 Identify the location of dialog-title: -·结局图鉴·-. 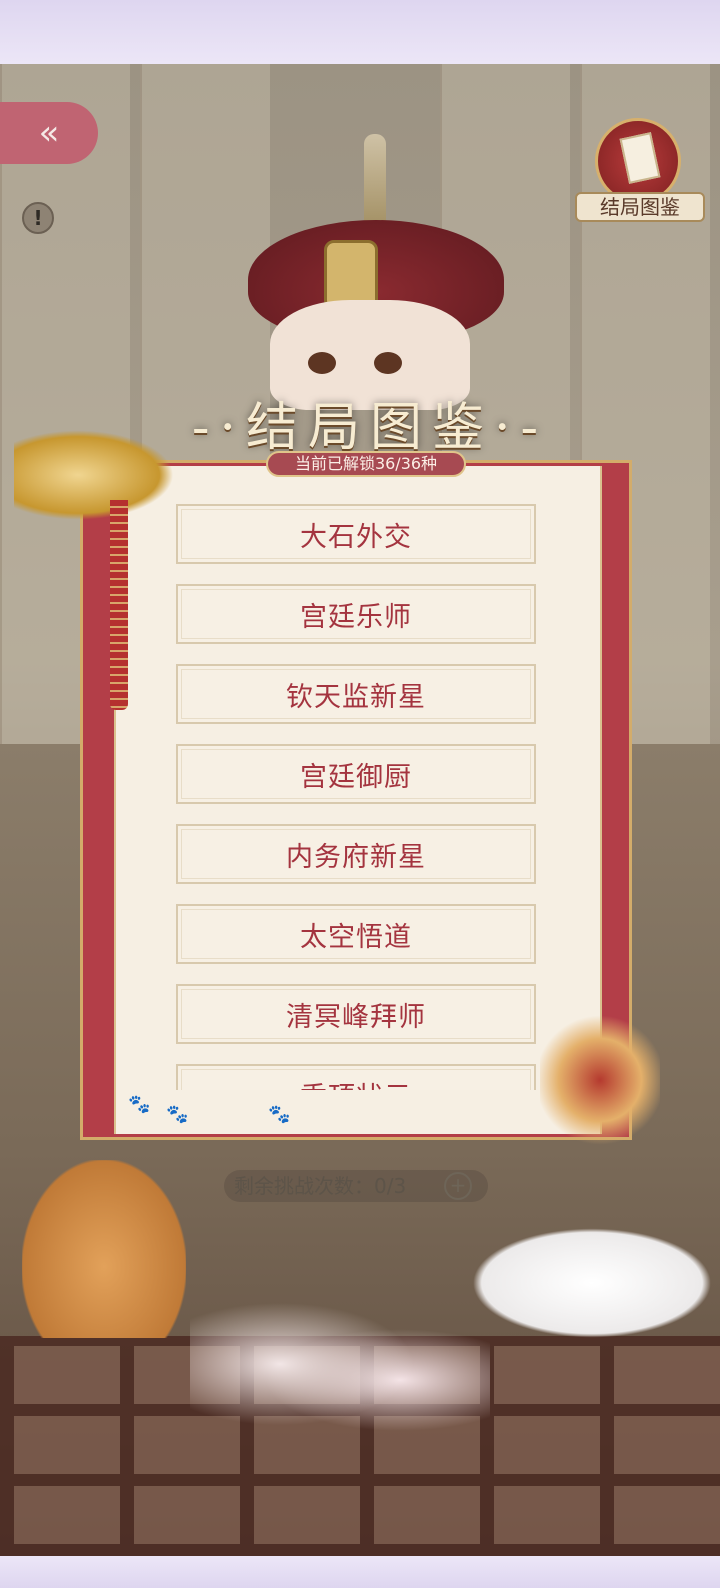
(370, 427).